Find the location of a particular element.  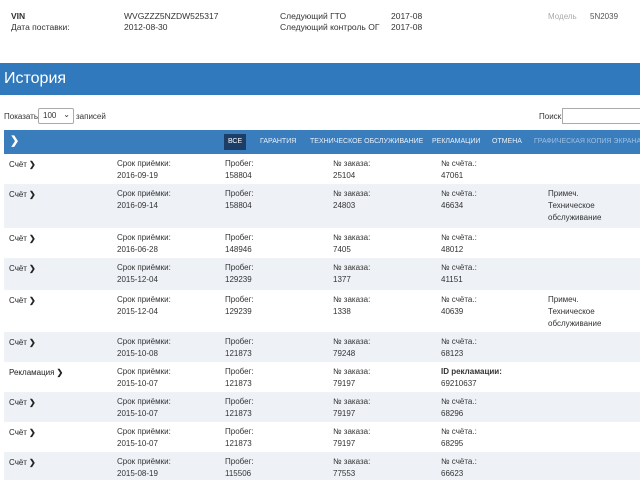

expand-chevron-icon: ❯ is located at coordinates (14, 140).